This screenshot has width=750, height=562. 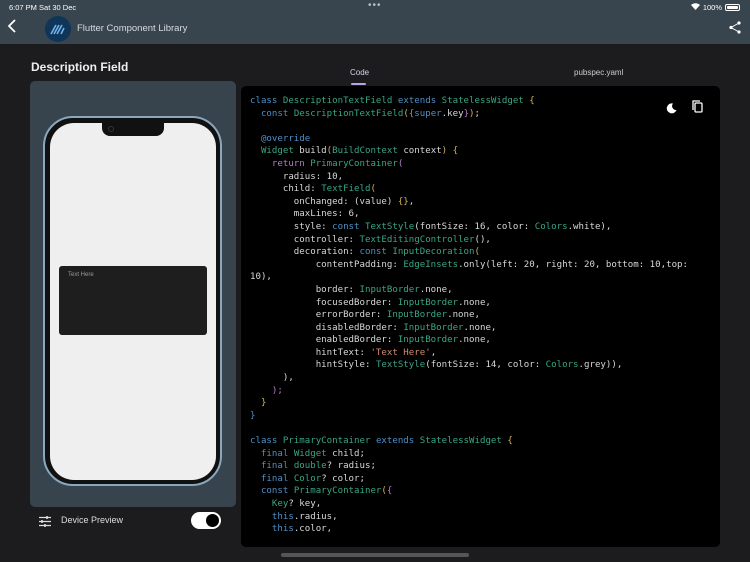 I want to click on code-token: onChanged: (value), so click(x=324, y=201).